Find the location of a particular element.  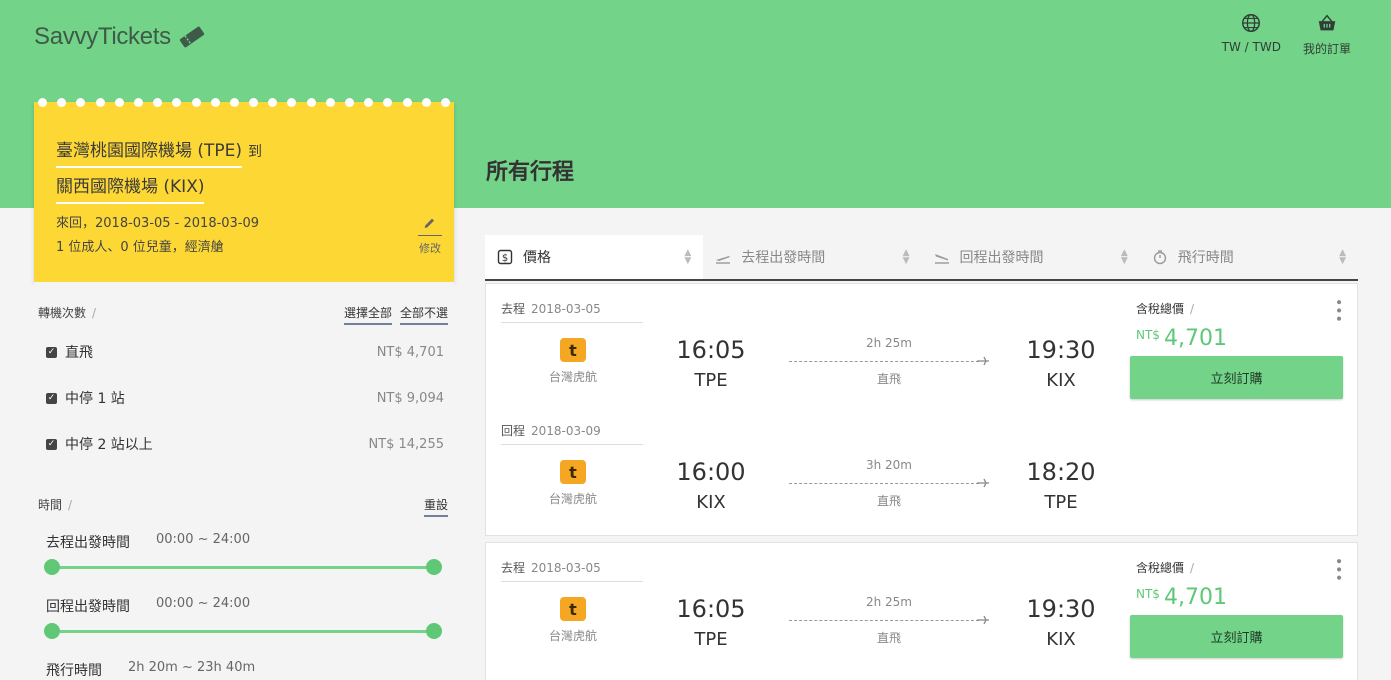

stops-option-one-stop: ✓ 中停 1 站 NT$ 9,094 is located at coordinates (245, 398).